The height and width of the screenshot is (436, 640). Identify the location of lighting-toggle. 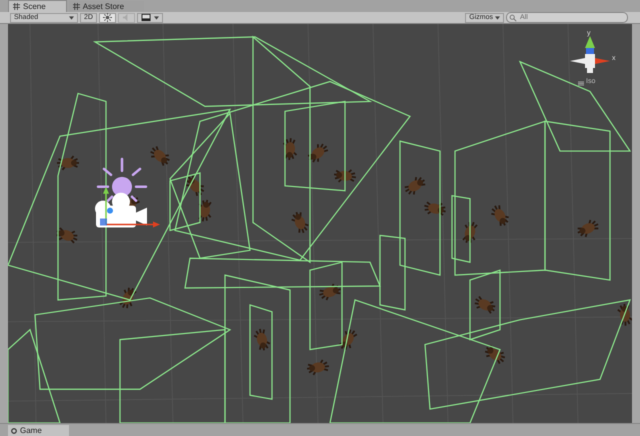
(107, 17).